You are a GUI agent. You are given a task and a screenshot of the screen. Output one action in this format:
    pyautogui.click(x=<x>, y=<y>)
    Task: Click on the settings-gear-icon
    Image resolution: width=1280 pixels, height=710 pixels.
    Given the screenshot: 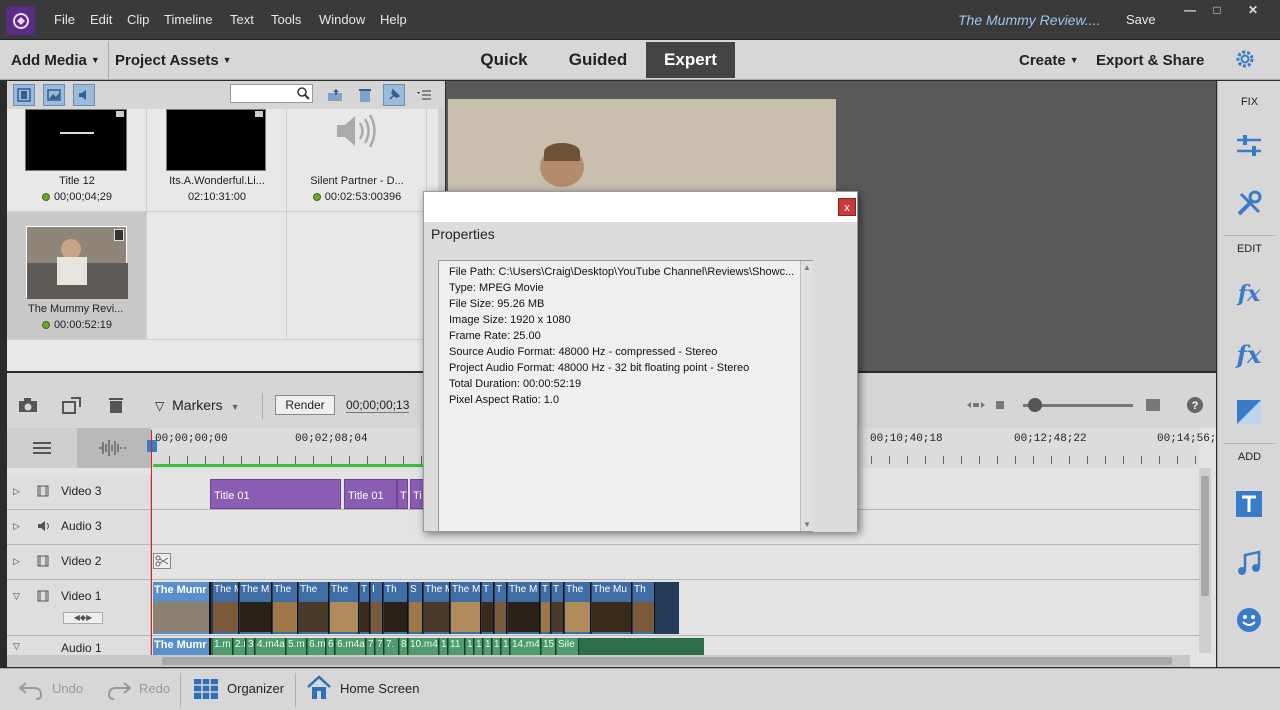 What is the action you would take?
    pyautogui.click(x=1245, y=60)
    